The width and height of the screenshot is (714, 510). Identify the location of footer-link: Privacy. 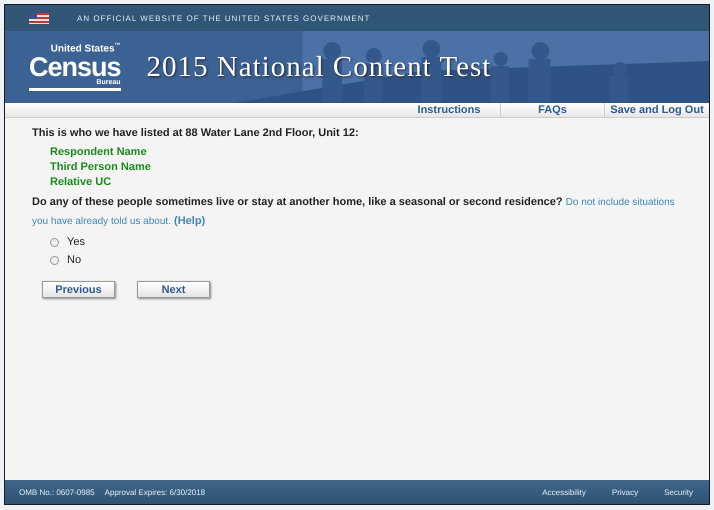
(625, 492).